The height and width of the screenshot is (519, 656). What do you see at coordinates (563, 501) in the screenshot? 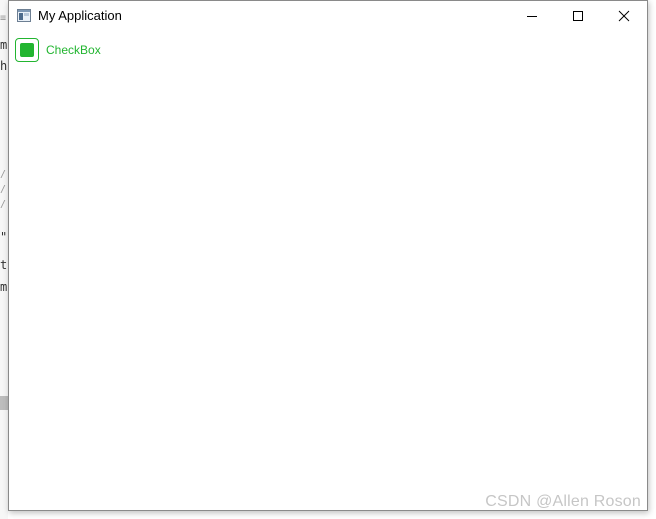
I see `watermark: CSDN @Allen Roson` at bounding box center [563, 501].